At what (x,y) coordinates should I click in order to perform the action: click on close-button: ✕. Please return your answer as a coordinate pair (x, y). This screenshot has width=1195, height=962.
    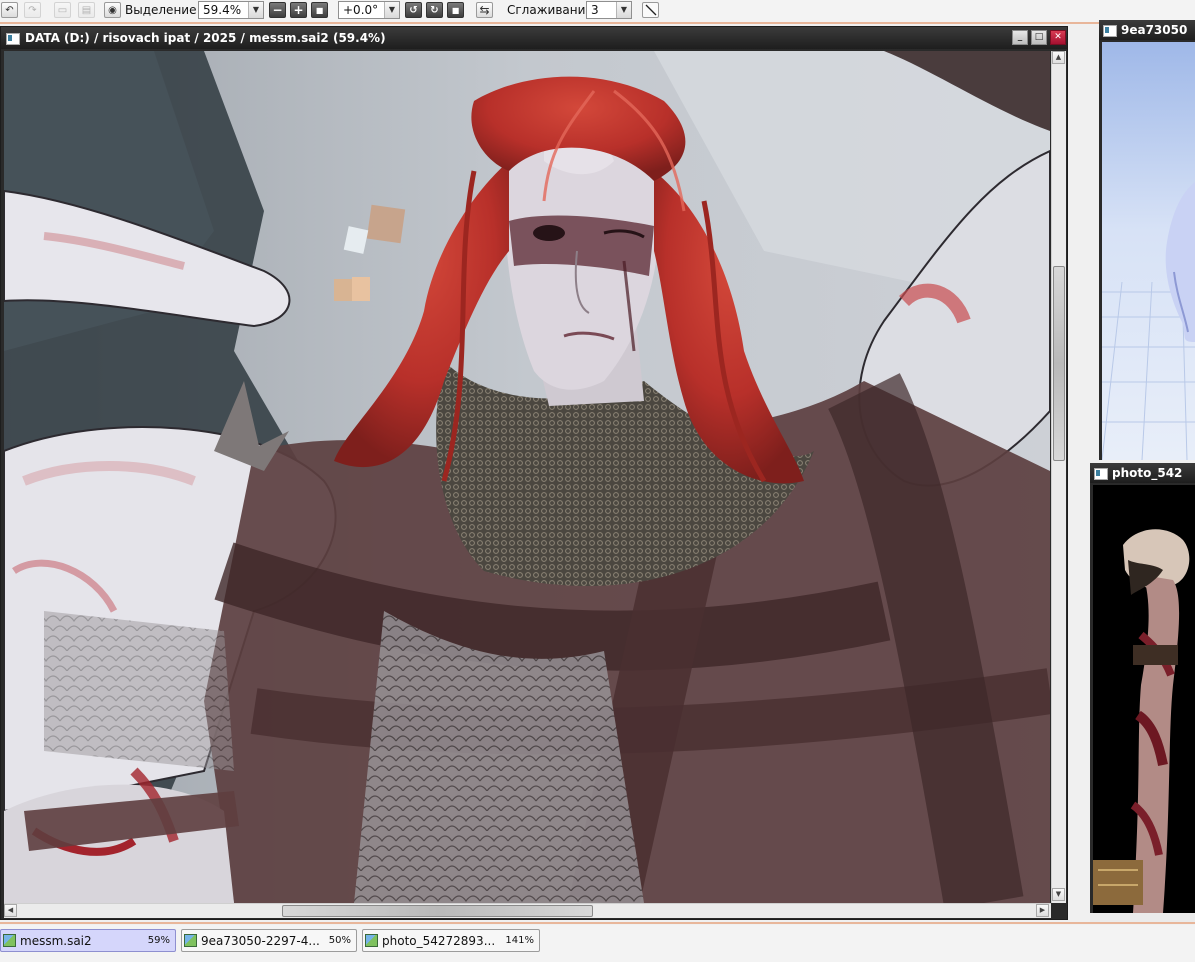
    Looking at the image, I should click on (1058, 37).